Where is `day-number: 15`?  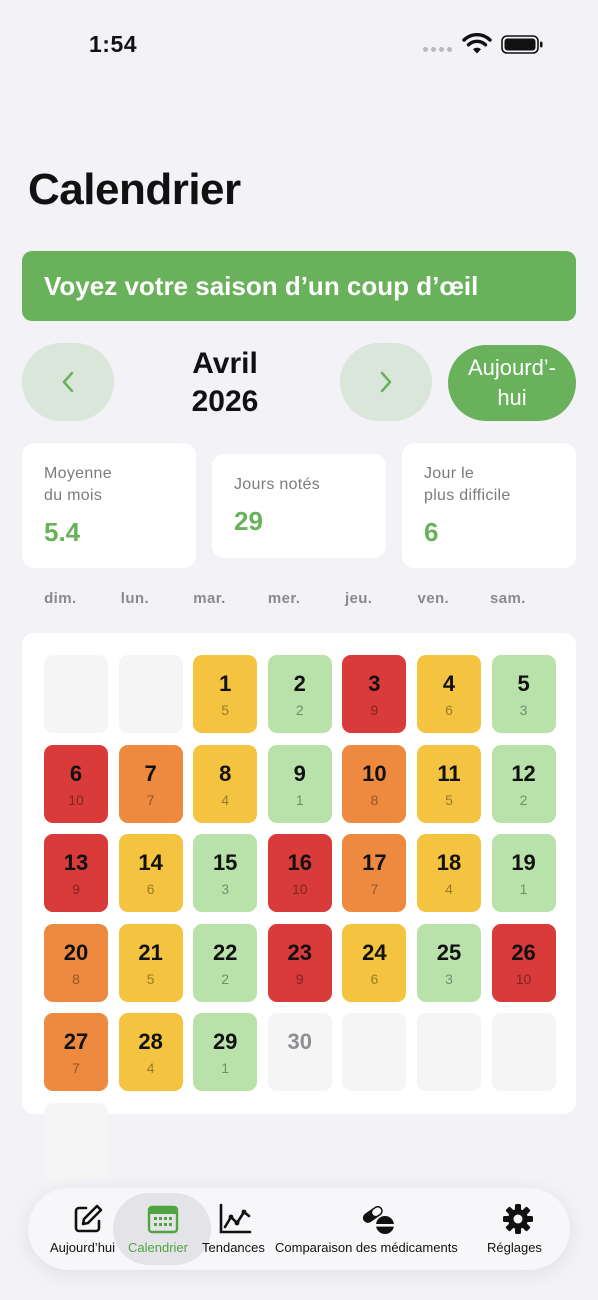
day-number: 15 is located at coordinates (225, 862).